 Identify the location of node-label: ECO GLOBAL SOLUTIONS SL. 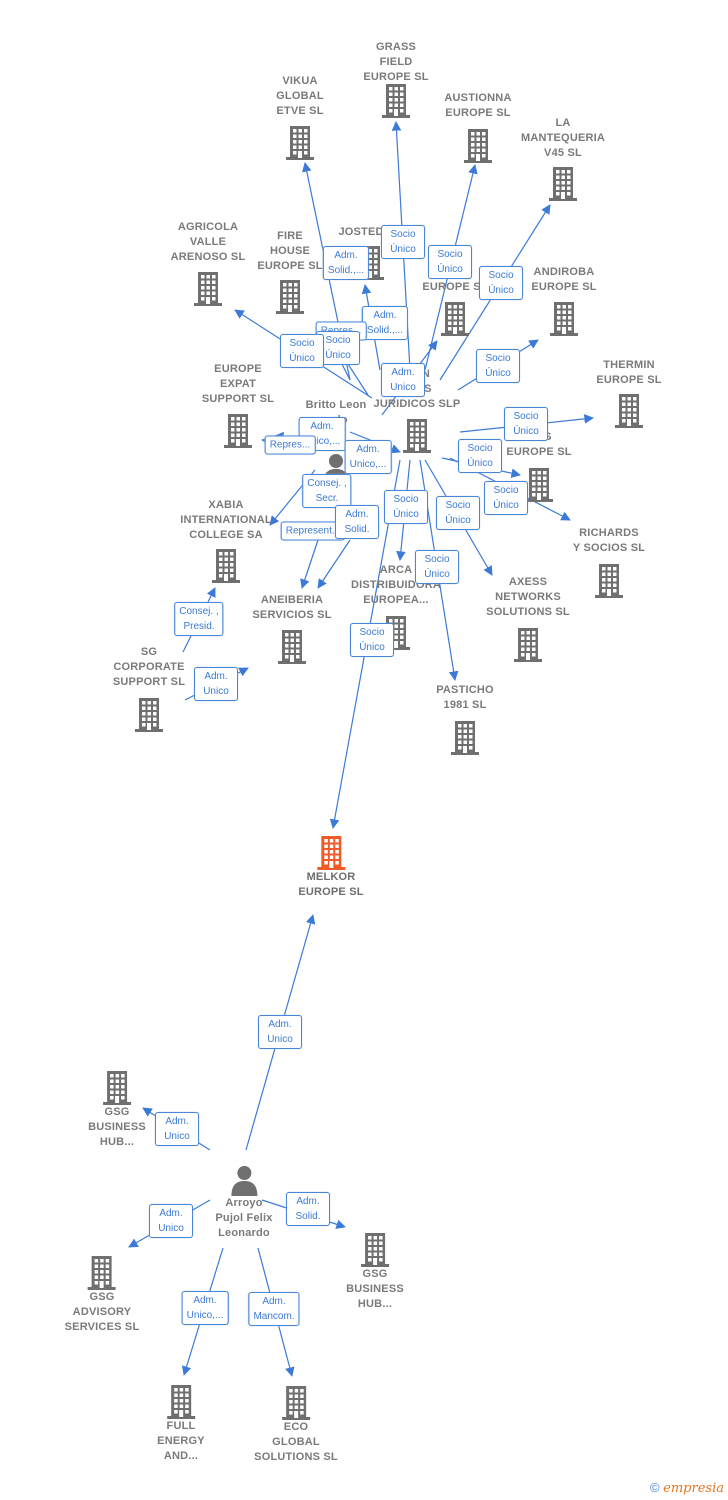
(296, 1442).